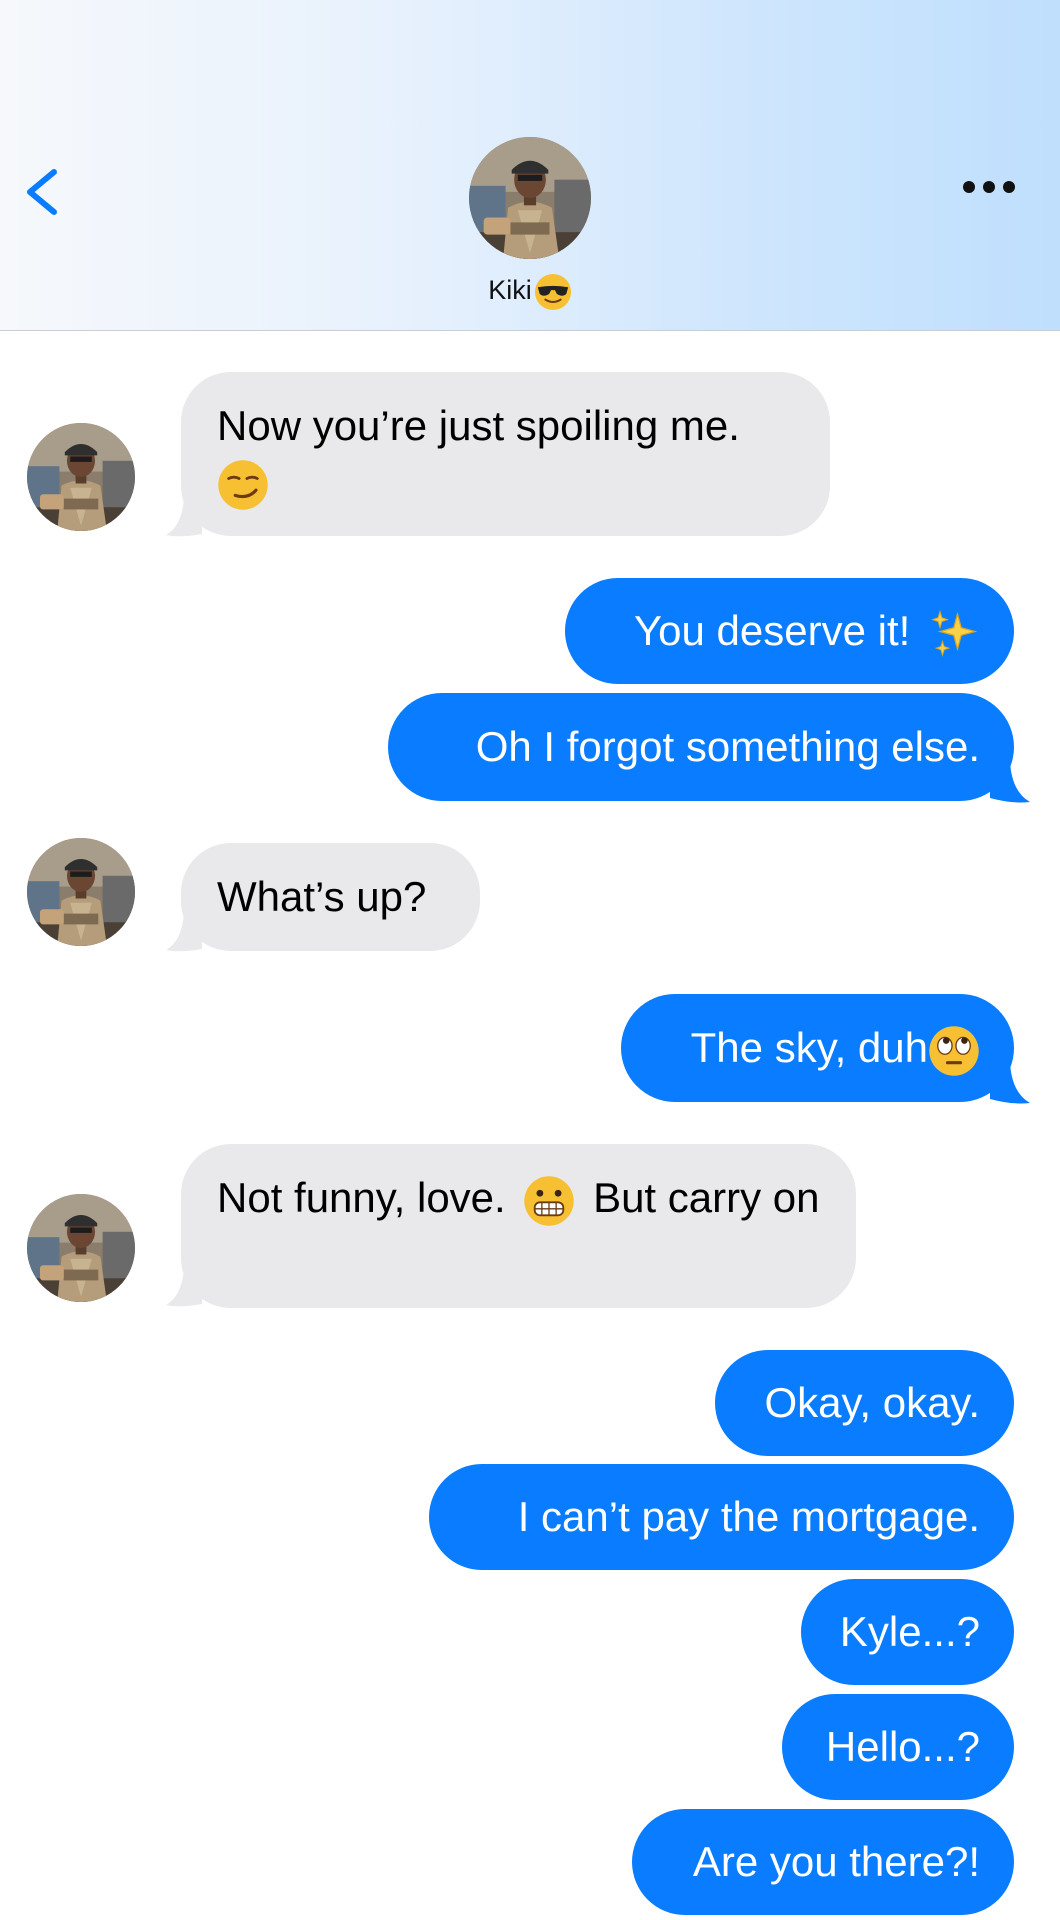  Describe the element at coordinates (552, 291) in the screenshot. I see `sunglasses-face-icon` at that location.